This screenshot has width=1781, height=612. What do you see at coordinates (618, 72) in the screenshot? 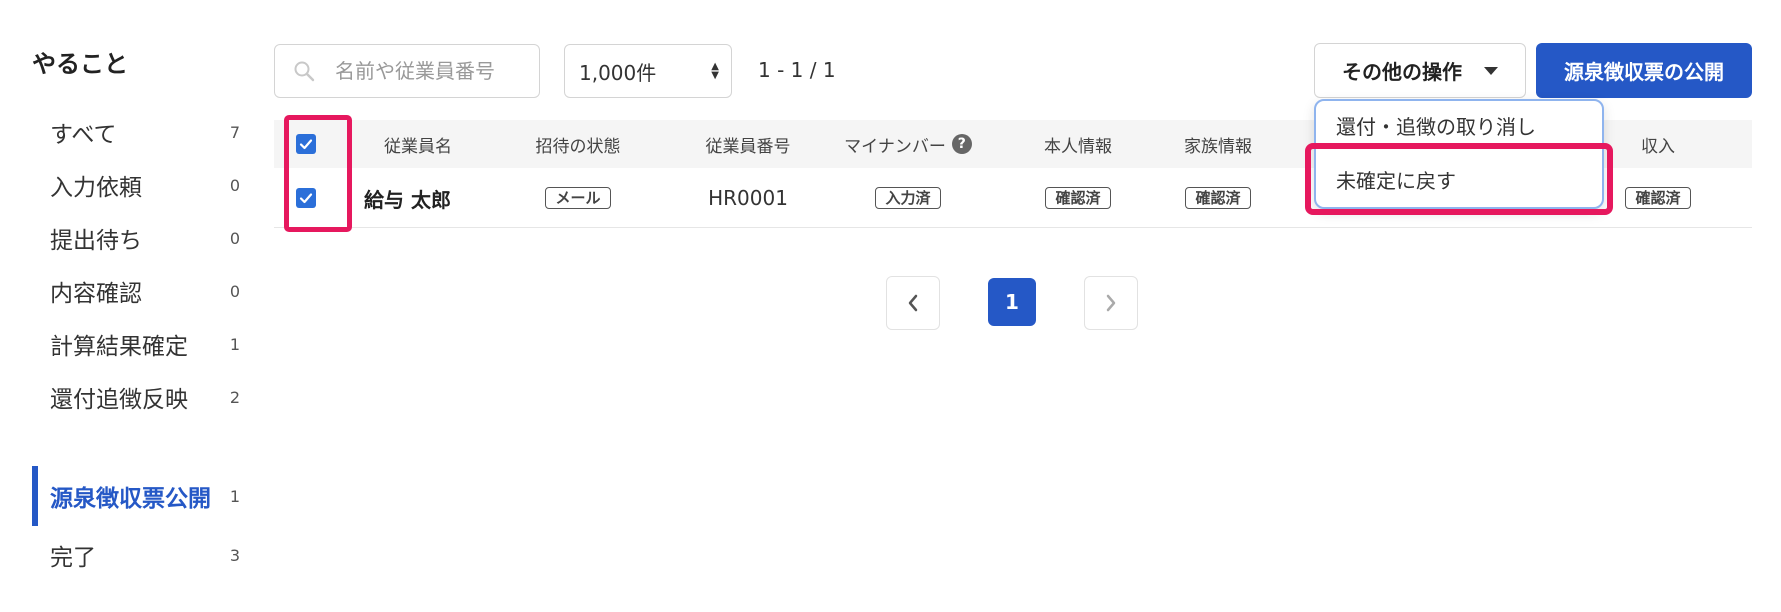
I see `per-page-value: 1,000件` at bounding box center [618, 72].